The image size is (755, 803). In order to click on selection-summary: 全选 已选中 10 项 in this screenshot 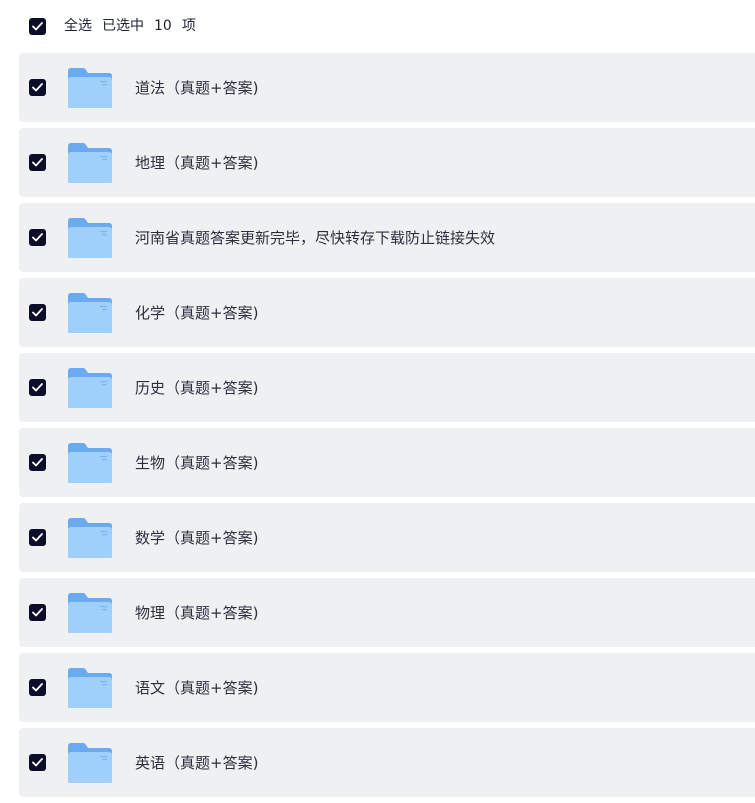, I will do `click(135, 26)`.